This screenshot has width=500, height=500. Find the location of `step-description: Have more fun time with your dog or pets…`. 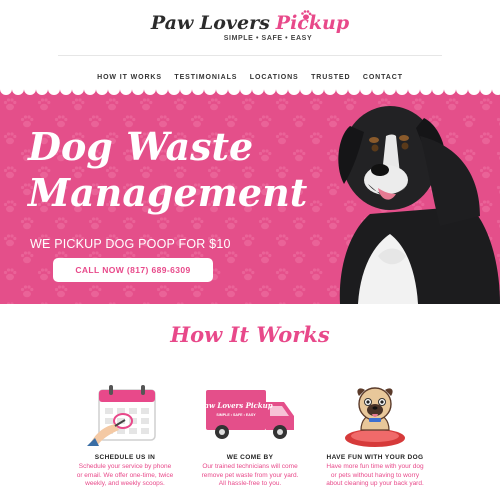

step-description: Have more fun time with your dog or pets… is located at coordinates (375, 475).